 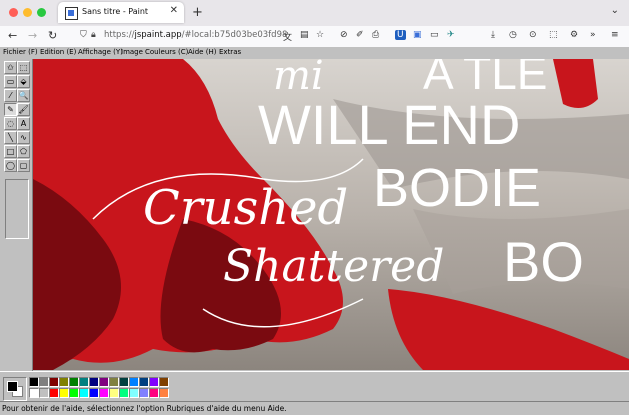 I want to click on zoom-window-icon, so click(x=41, y=12).